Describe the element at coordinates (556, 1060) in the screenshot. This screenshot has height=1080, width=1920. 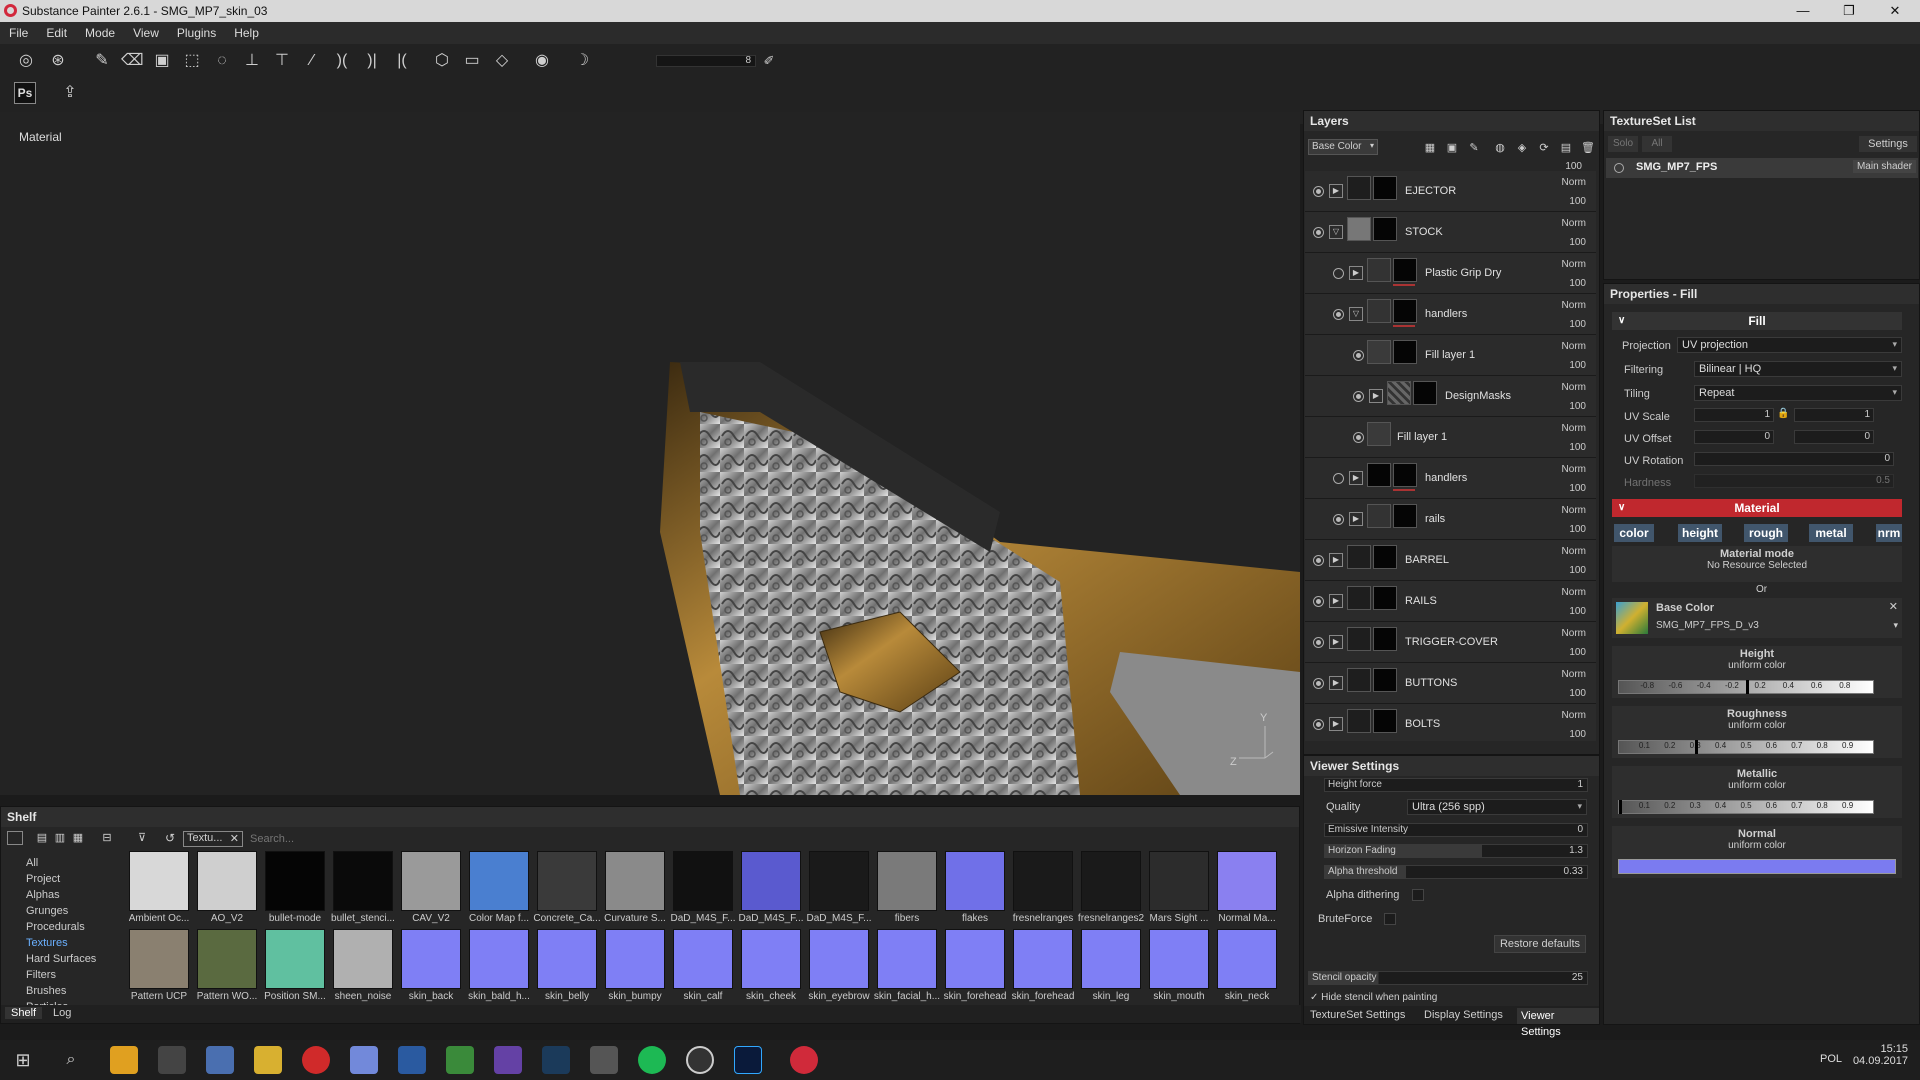
I see `steam-icon` at that location.